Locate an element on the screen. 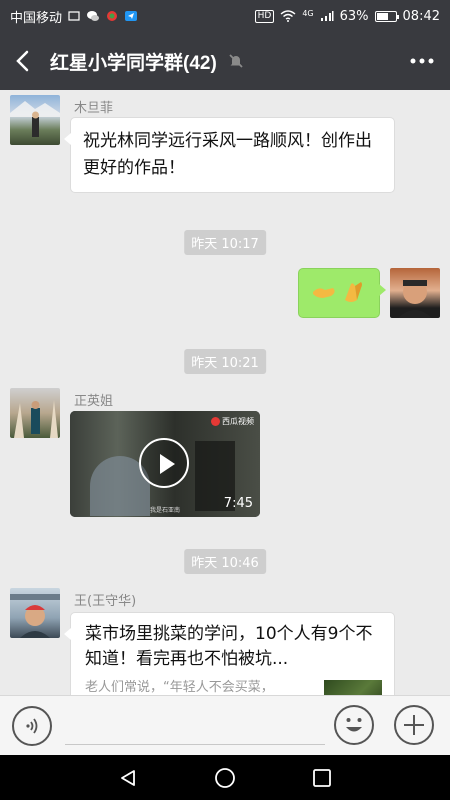 The image size is (450, 800). signal-icon is located at coordinates (327, 16).